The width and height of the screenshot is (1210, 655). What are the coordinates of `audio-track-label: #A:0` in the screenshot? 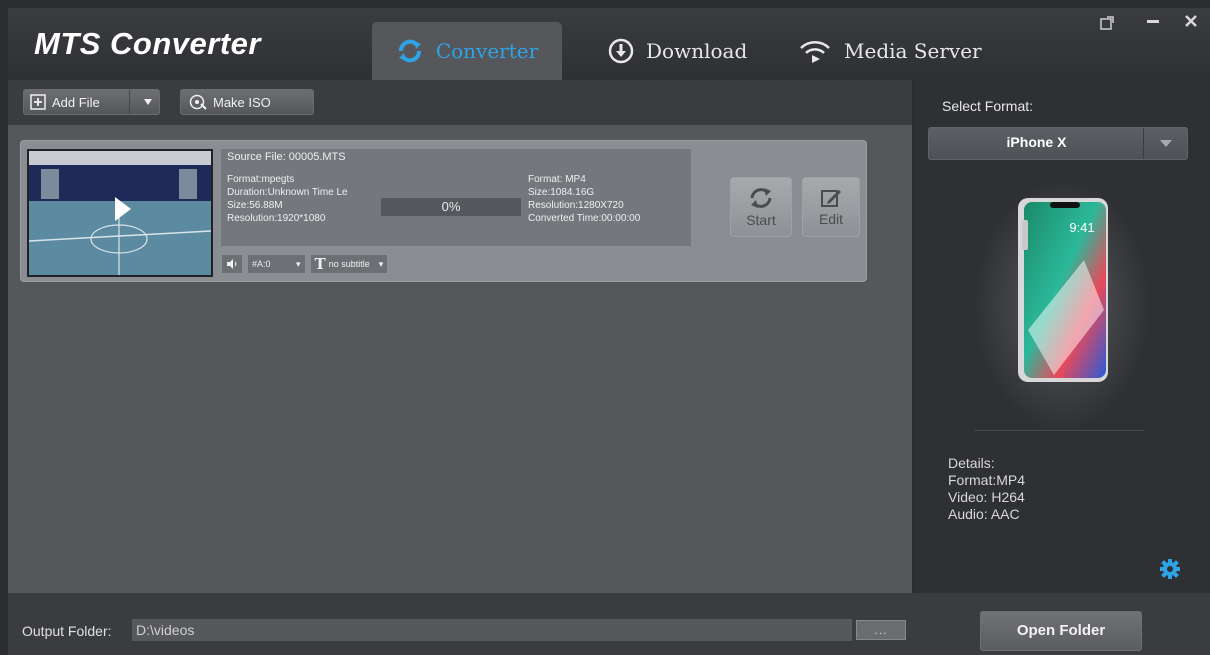 It's located at (261, 264).